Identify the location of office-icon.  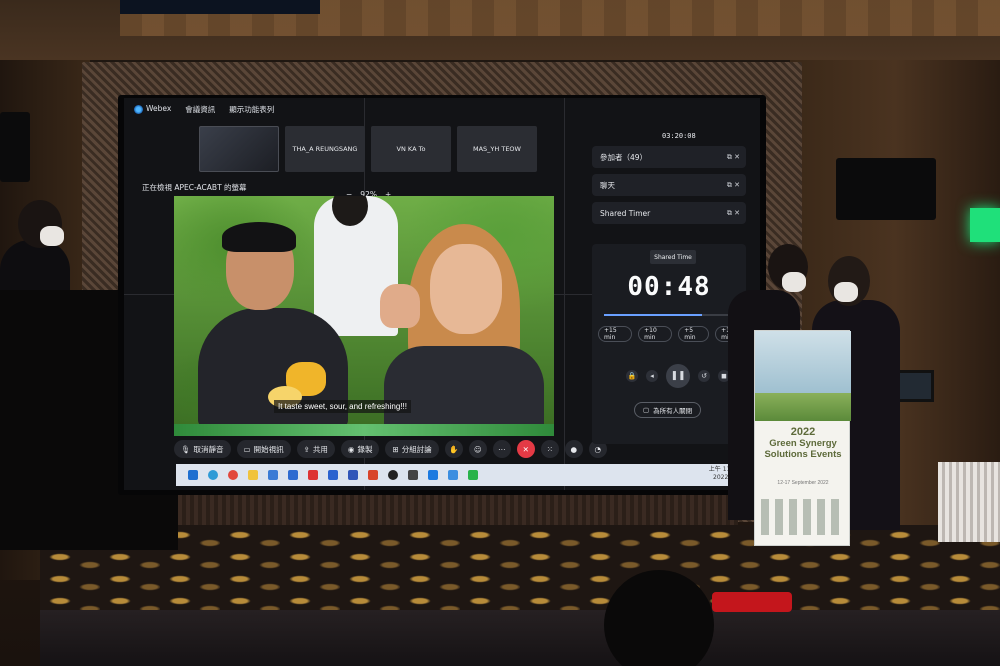
(373, 475).